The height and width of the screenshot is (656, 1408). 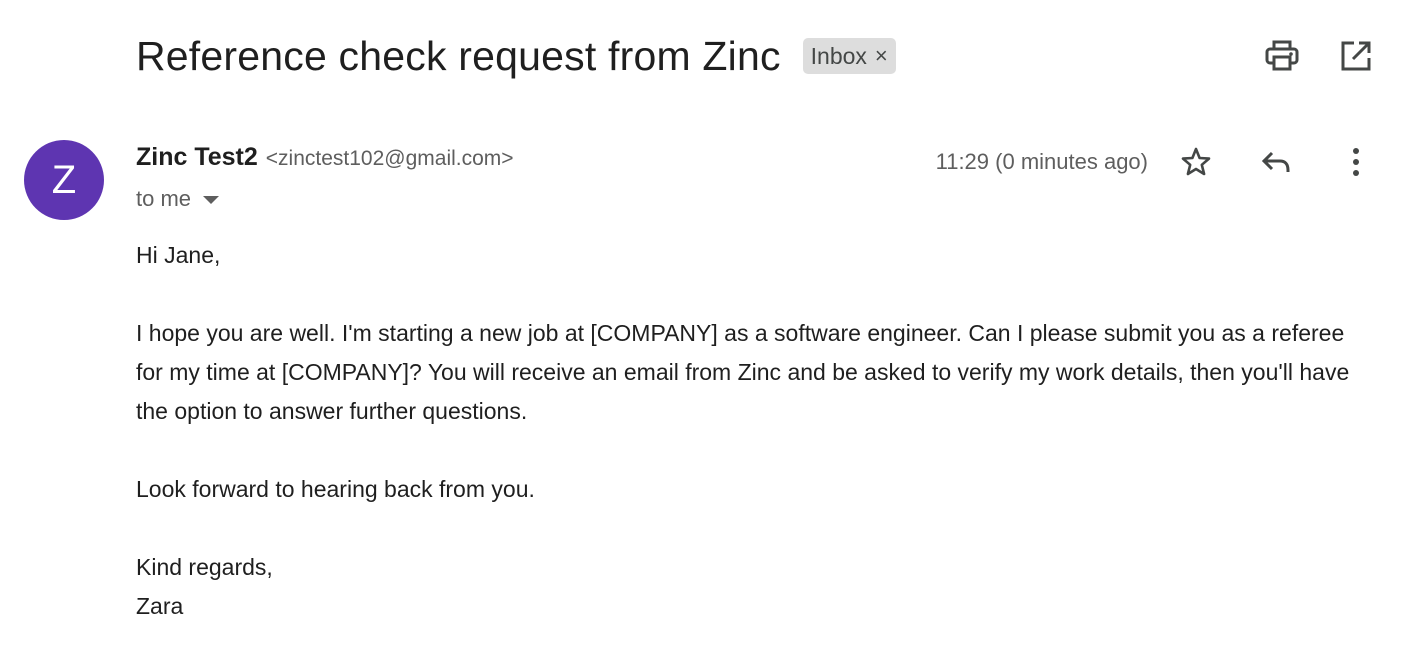 What do you see at coordinates (1282, 56) in the screenshot?
I see `print-icon` at bounding box center [1282, 56].